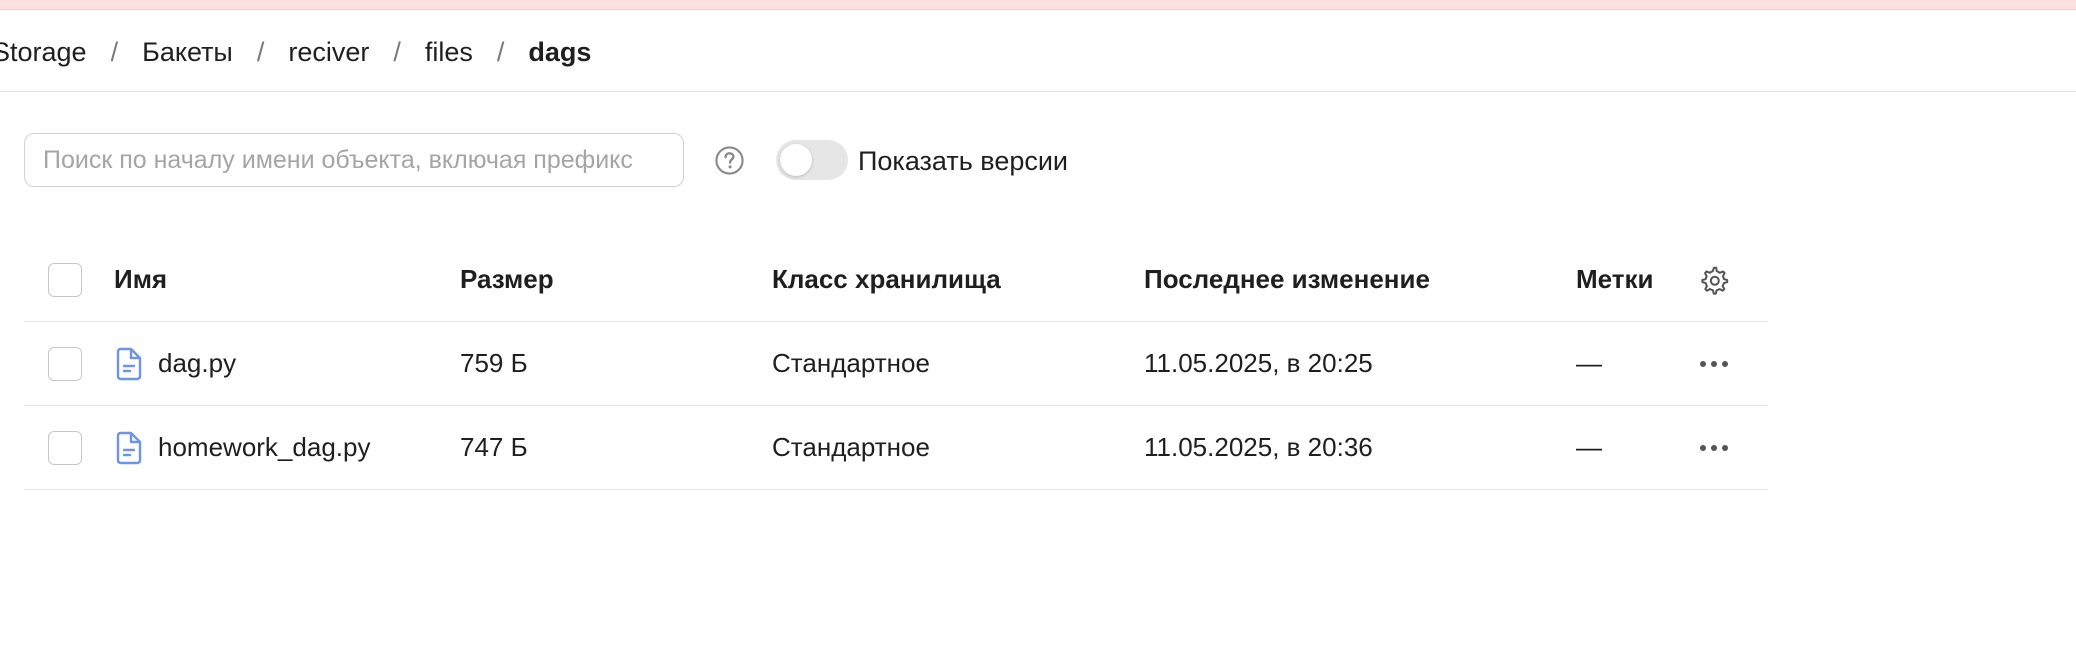 This screenshot has width=2076, height=654. What do you see at coordinates (494, 447) in the screenshot?
I see `object-size: 747 Б` at bounding box center [494, 447].